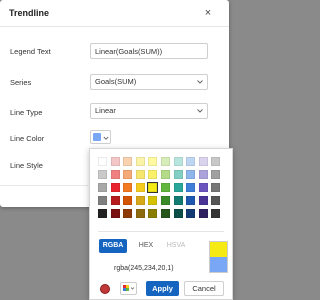  What do you see at coordinates (26, 165) in the screenshot?
I see `line-style-label: Line Style` at bounding box center [26, 165].